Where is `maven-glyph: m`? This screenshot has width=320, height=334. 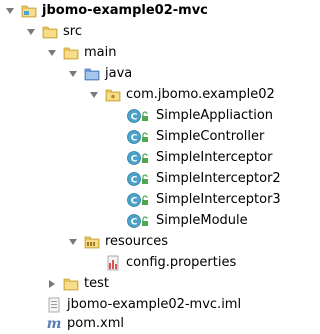
maven-glyph: m is located at coordinates (54, 323).